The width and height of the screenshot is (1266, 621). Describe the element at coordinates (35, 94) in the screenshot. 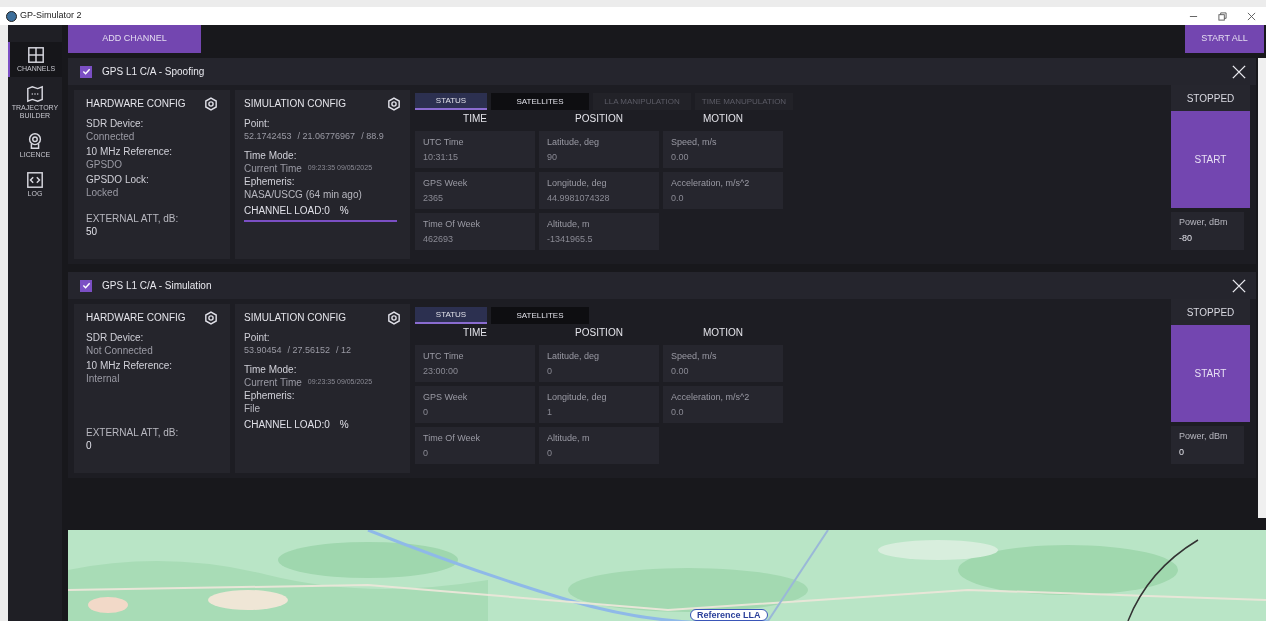

I see `map-icon` at that location.